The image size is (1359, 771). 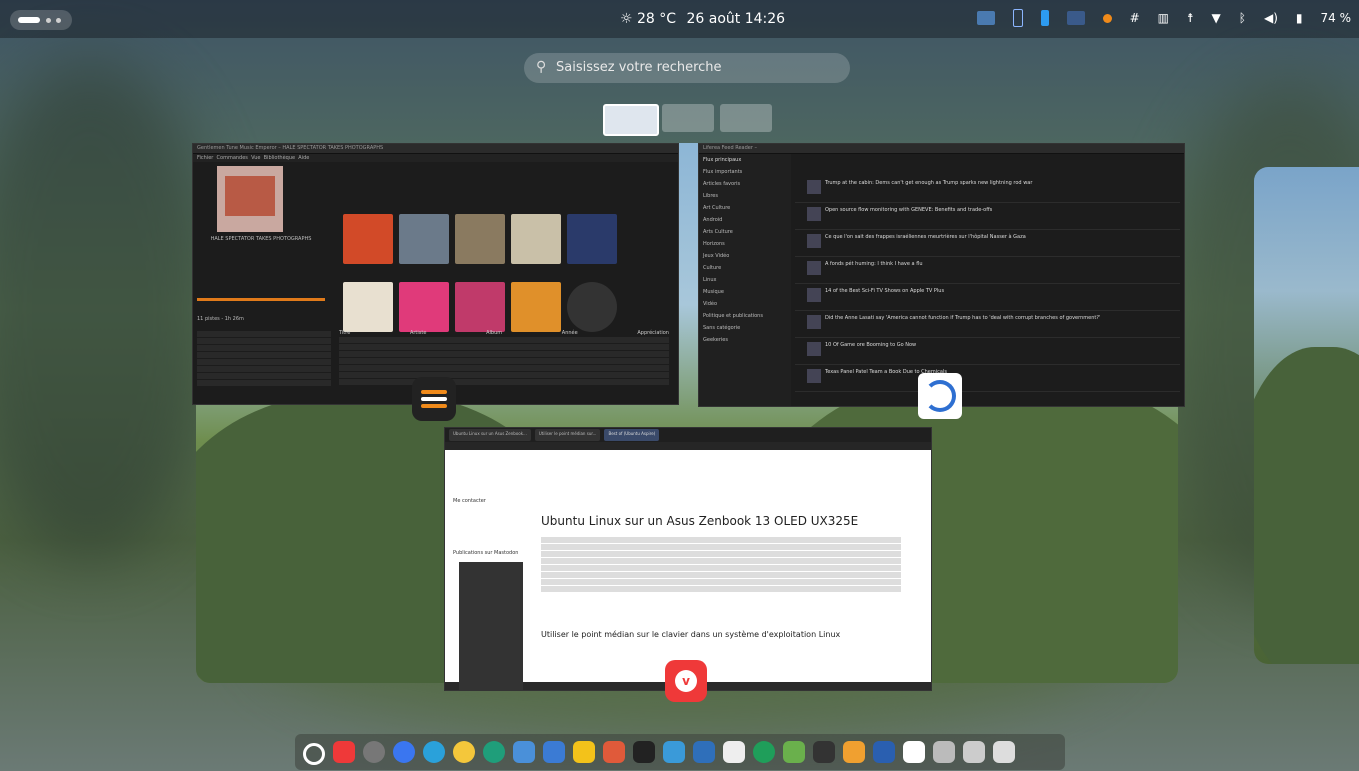 I want to click on menu-item: Vue, so click(x=255, y=158).